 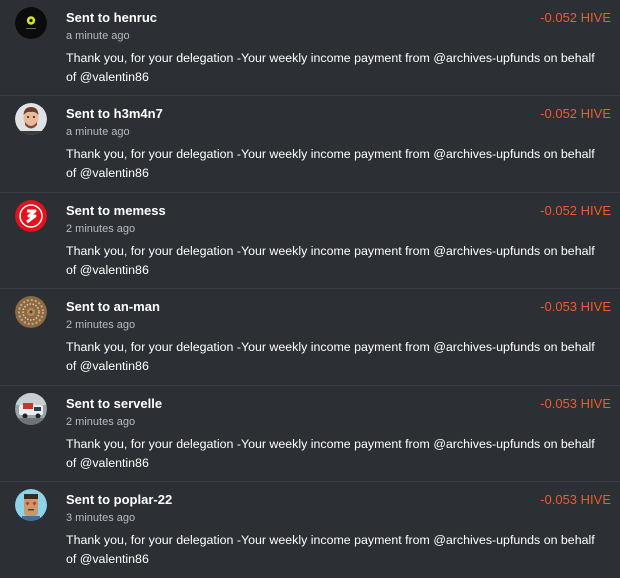 I want to click on transaction-title: Sent to h3m4n7, so click(x=114, y=114).